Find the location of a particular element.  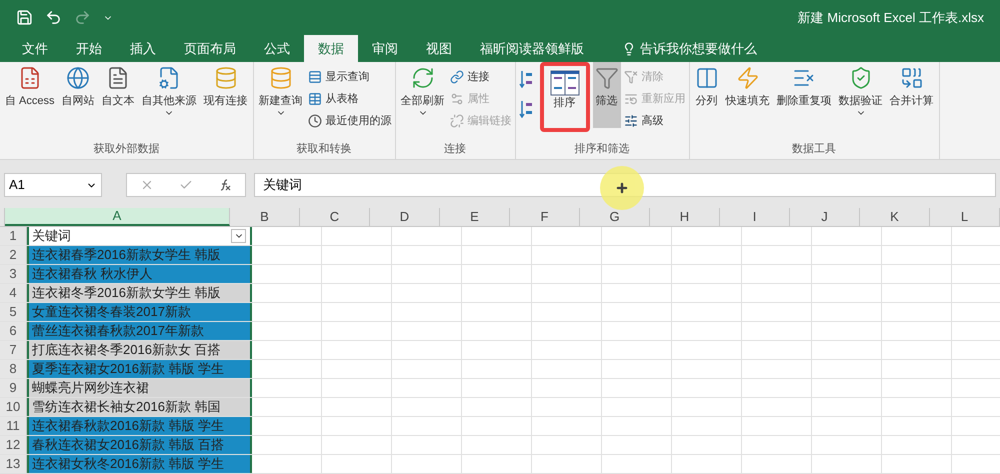

ribbon-button: 自网站 is located at coordinates (78, 95).